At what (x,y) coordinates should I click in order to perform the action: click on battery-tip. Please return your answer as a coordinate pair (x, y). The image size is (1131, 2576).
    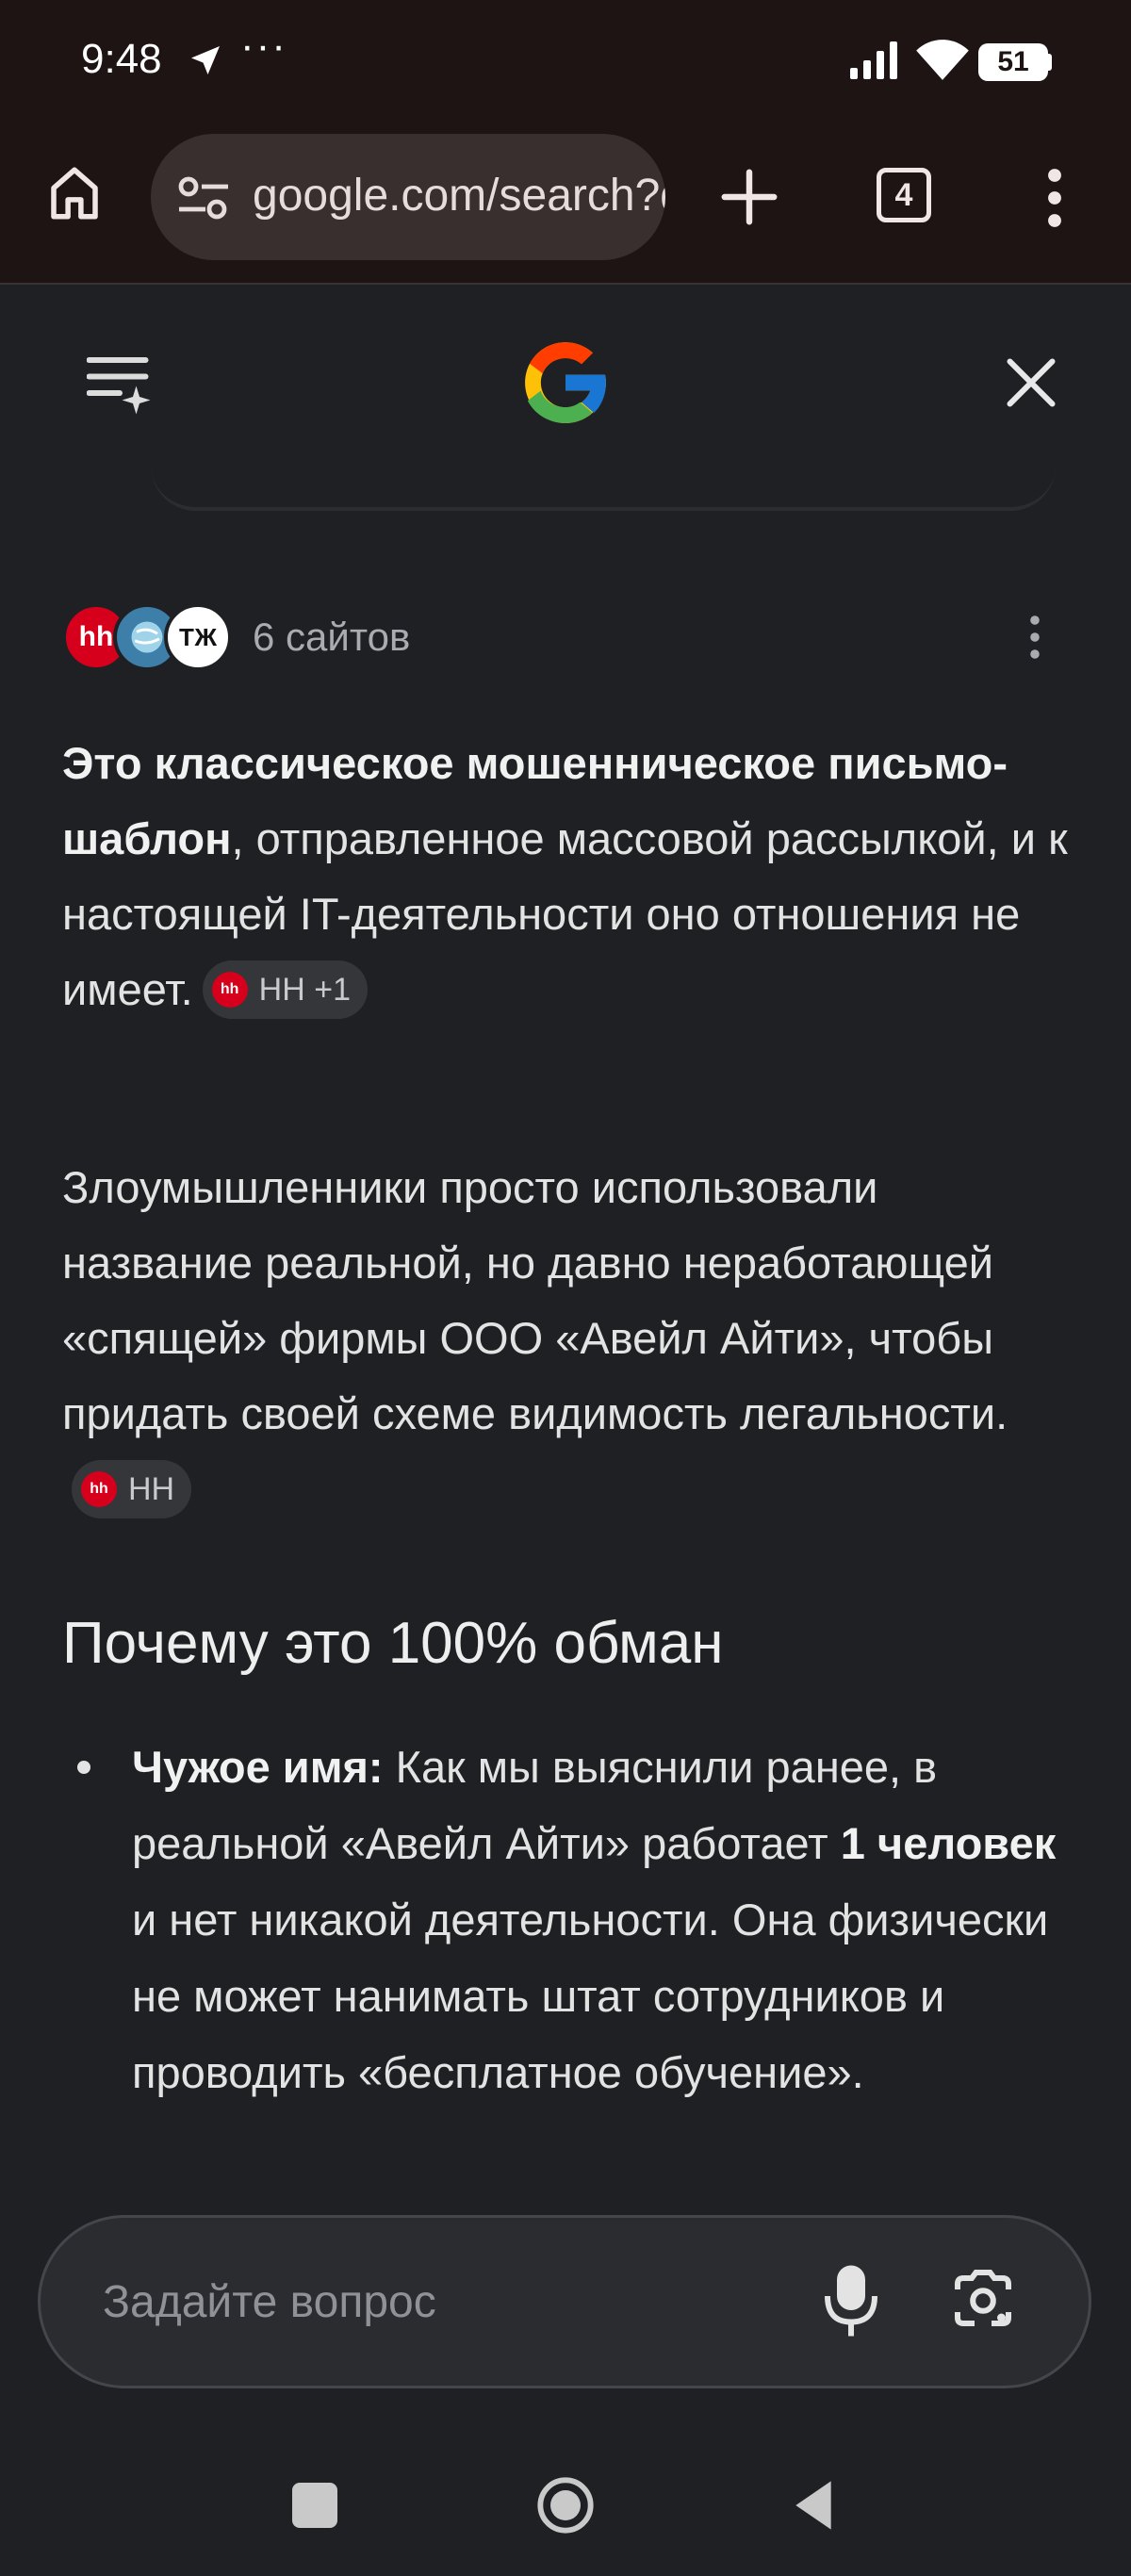
    Looking at the image, I should click on (1049, 62).